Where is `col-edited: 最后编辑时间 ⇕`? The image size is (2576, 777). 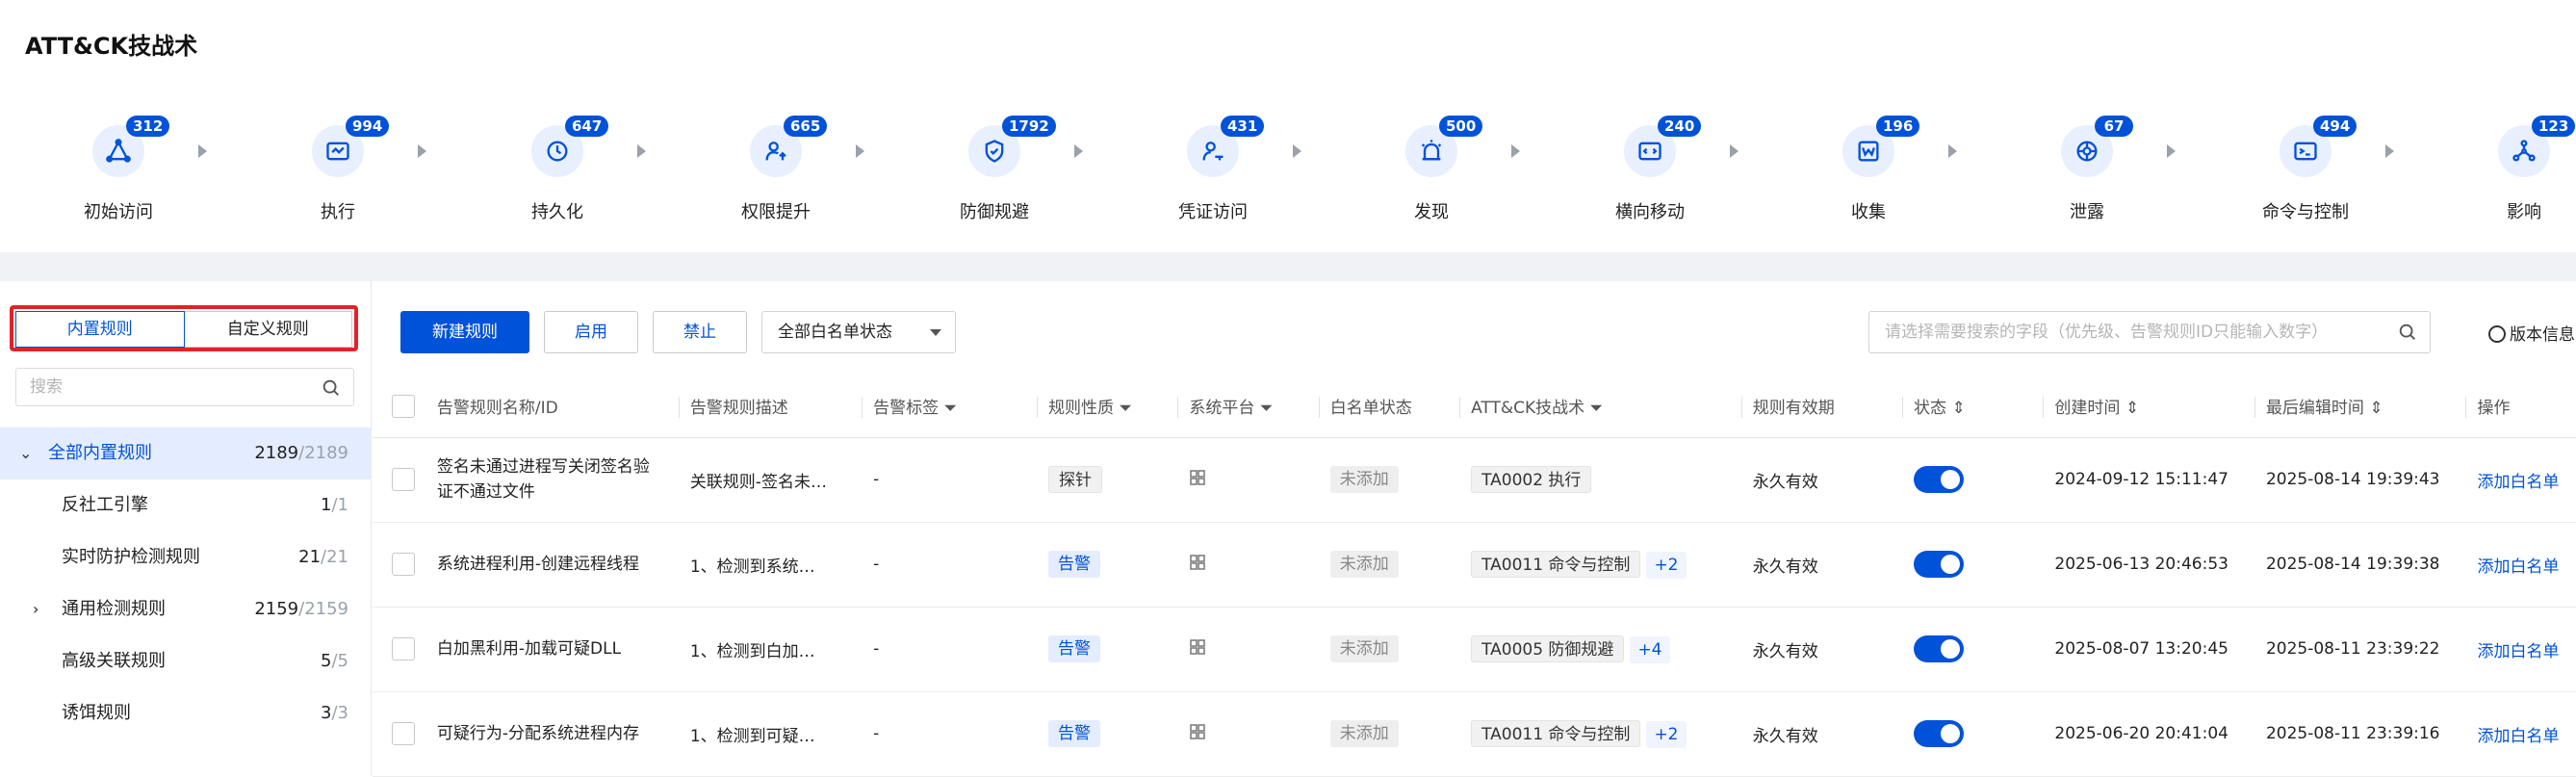
col-edited: 最后编辑时间 ⇕ is located at coordinates (2360, 407).